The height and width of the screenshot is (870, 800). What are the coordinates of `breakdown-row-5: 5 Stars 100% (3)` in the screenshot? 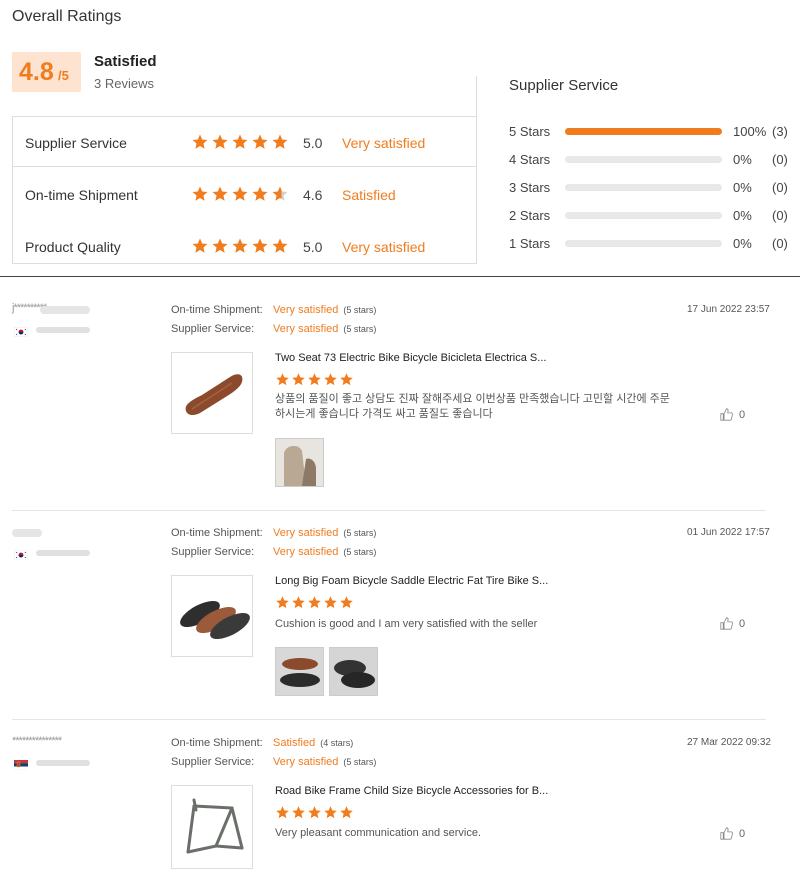 It's located at (654, 132).